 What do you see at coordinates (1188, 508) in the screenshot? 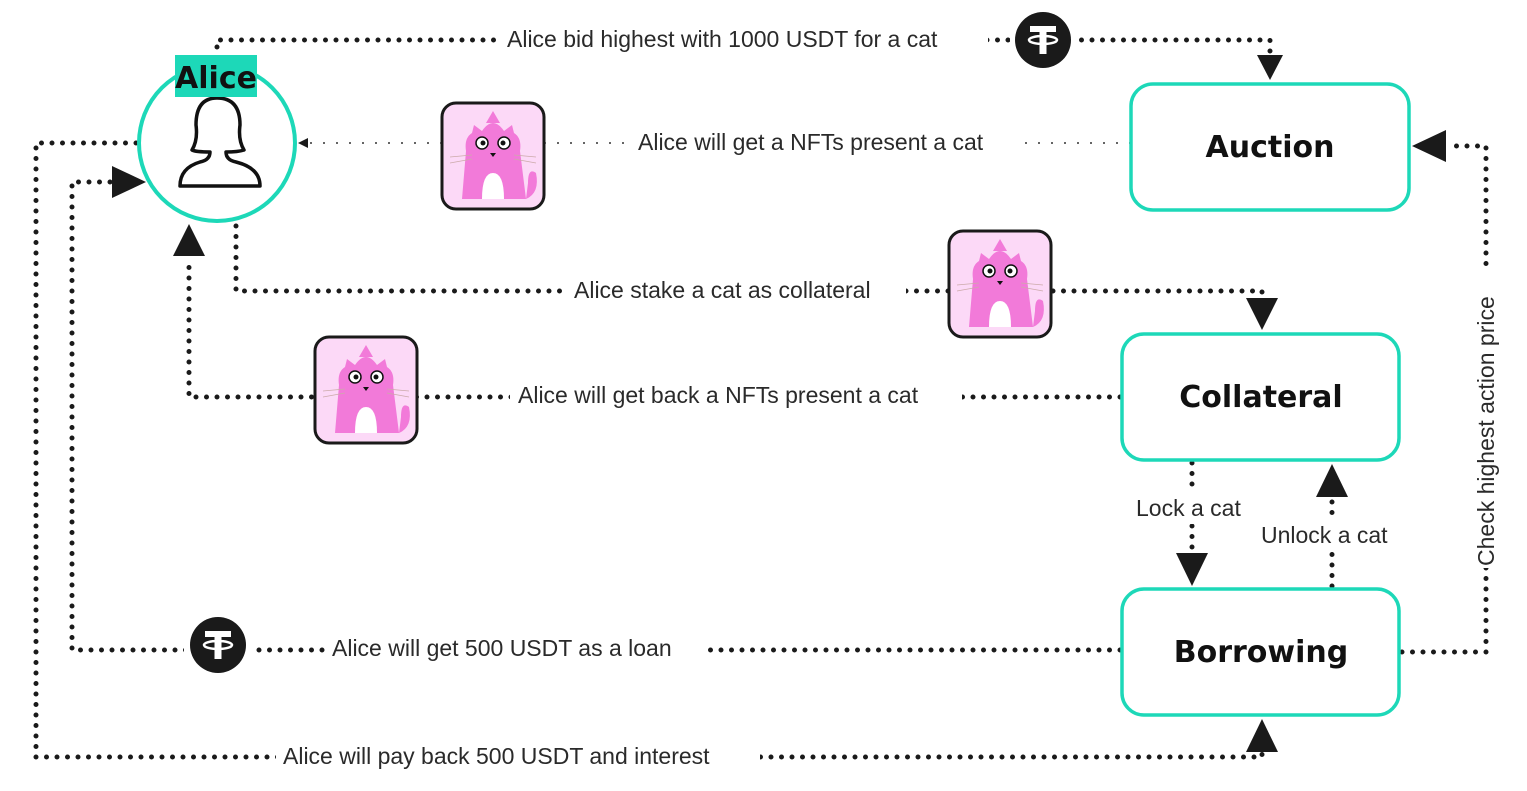
I see `edge-label-lock: Lock a cat` at bounding box center [1188, 508].